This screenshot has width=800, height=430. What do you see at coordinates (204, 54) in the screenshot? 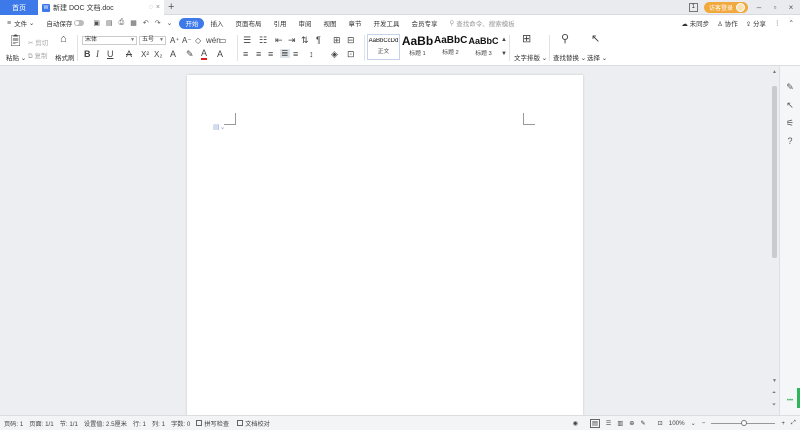
I see `font-color-icon: A` at bounding box center [204, 54].